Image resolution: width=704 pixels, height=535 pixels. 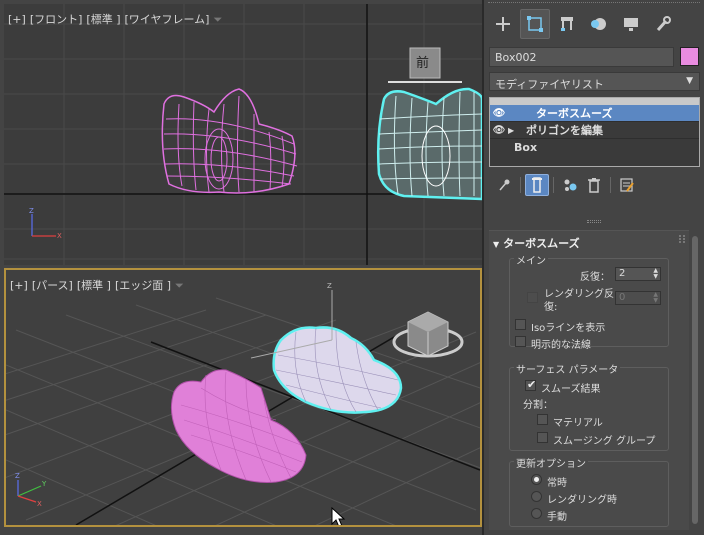 What do you see at coordinates (526, 147) in the screenshot?
I see `stack-item-label: Box` at bounding box center [526, 147].